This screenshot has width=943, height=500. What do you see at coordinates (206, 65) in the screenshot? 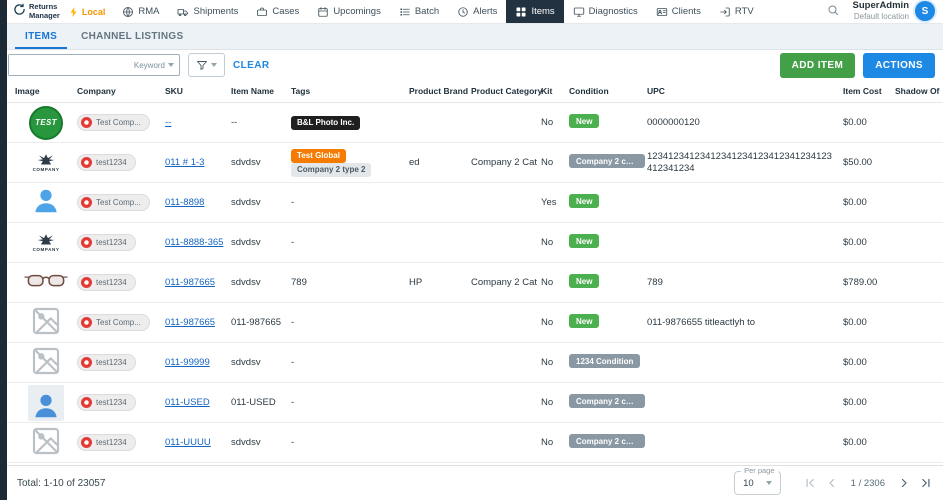
I see `filter-button` at bounding box center [206, 65].